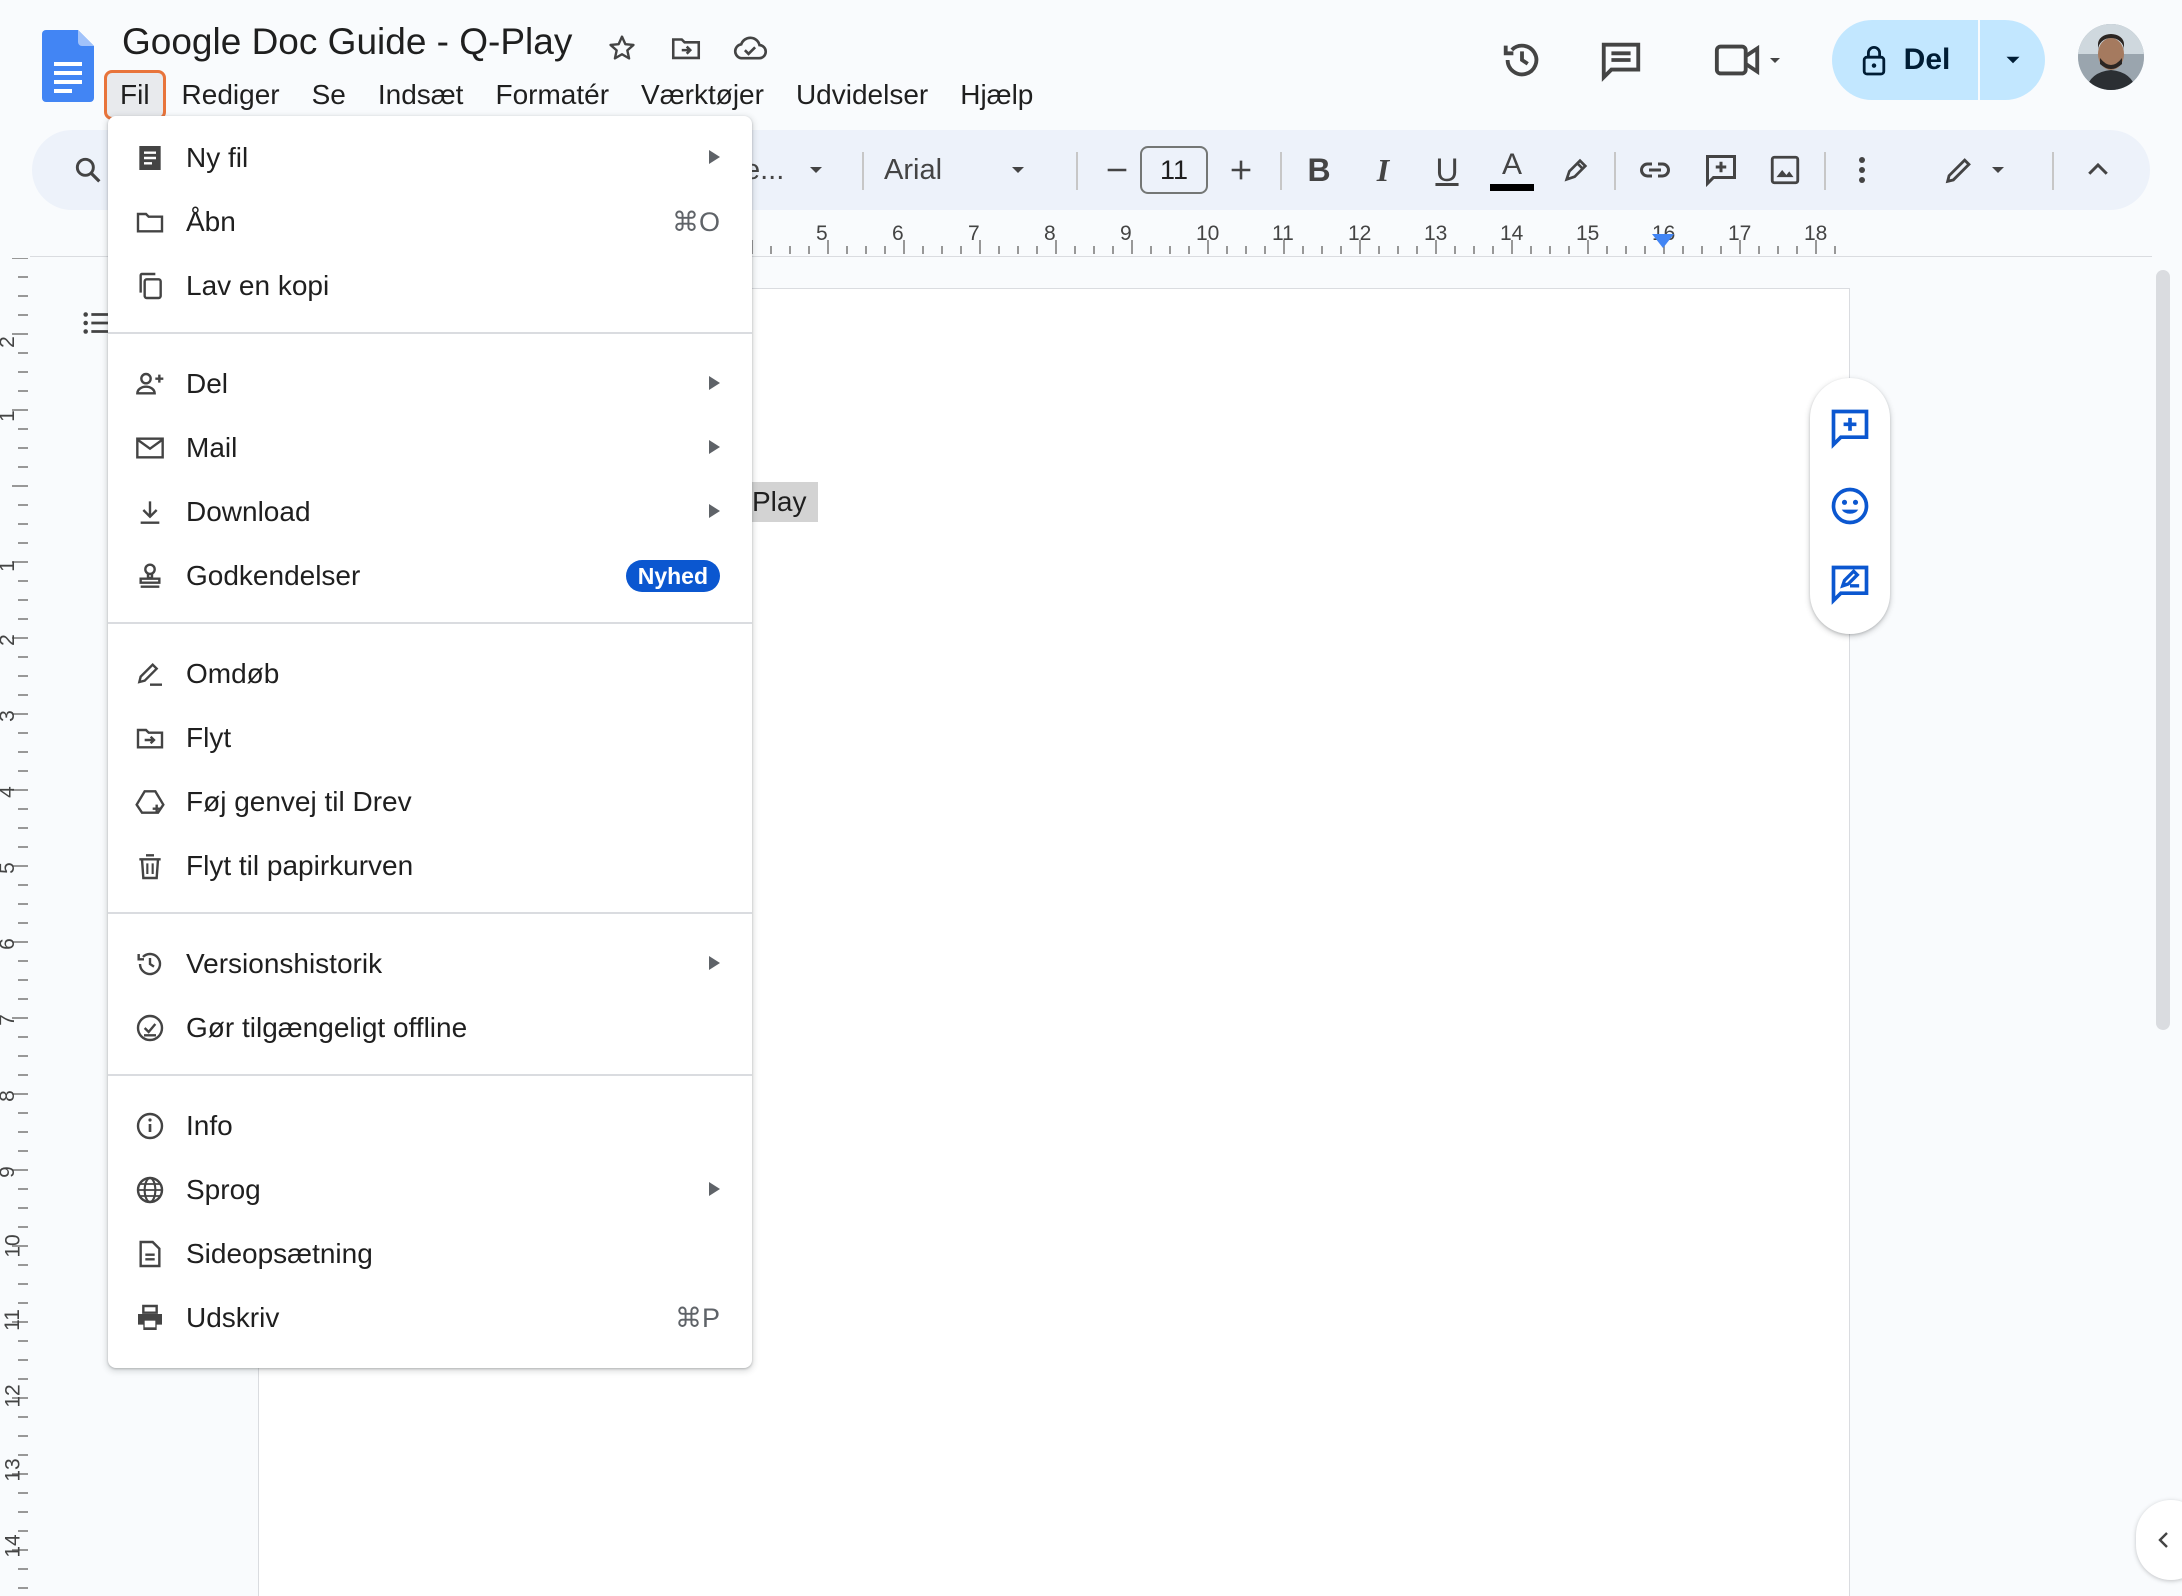  I want to click on vertical-ruler-number: 4, so click(10, 792).